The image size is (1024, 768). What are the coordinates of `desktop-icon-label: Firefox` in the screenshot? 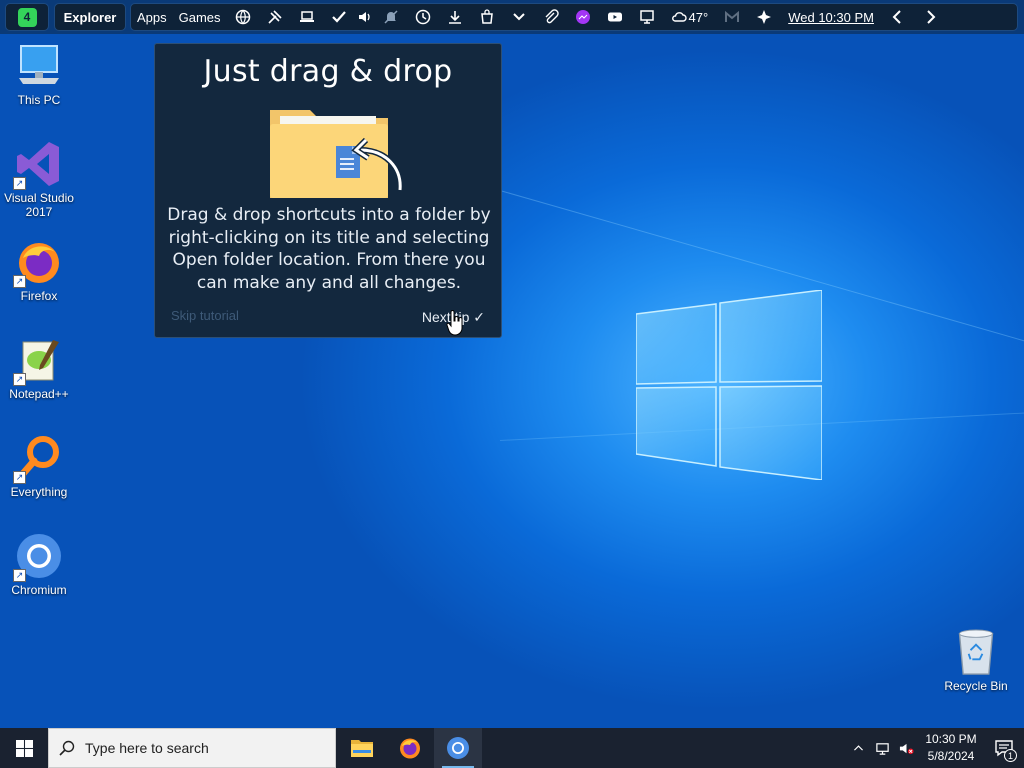 It's located at (39, 296).